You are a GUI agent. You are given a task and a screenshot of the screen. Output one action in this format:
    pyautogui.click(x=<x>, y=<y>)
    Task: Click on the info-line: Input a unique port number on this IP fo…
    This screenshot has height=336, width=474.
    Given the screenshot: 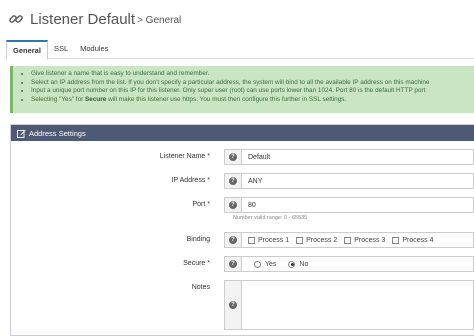 What is the action you would take?
    pyautogui.click(x=252, y=91)
    